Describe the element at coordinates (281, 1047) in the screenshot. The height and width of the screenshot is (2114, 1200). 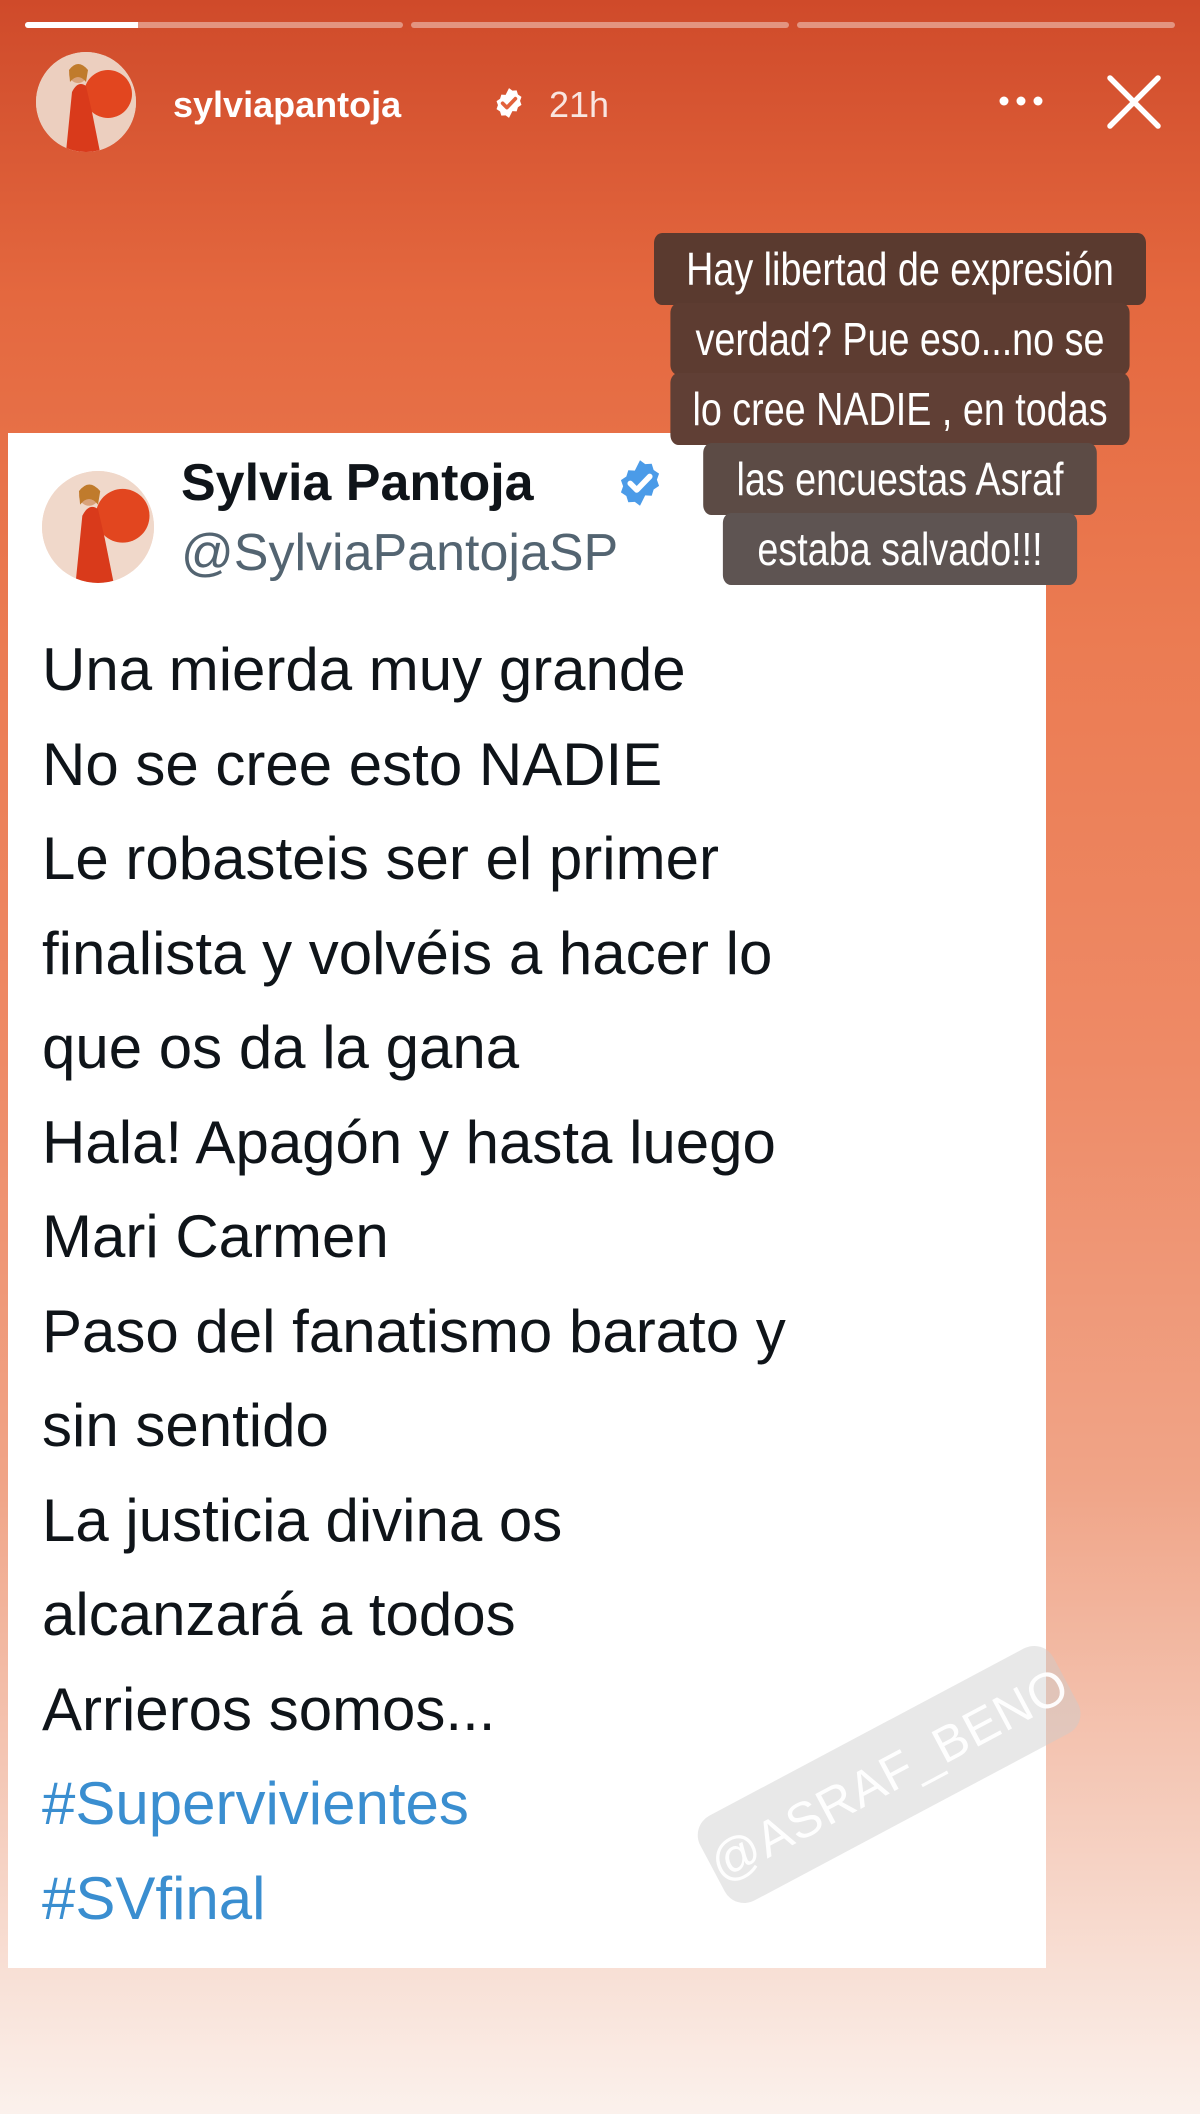
I see `tweet-line: que os da la gana` at that location.